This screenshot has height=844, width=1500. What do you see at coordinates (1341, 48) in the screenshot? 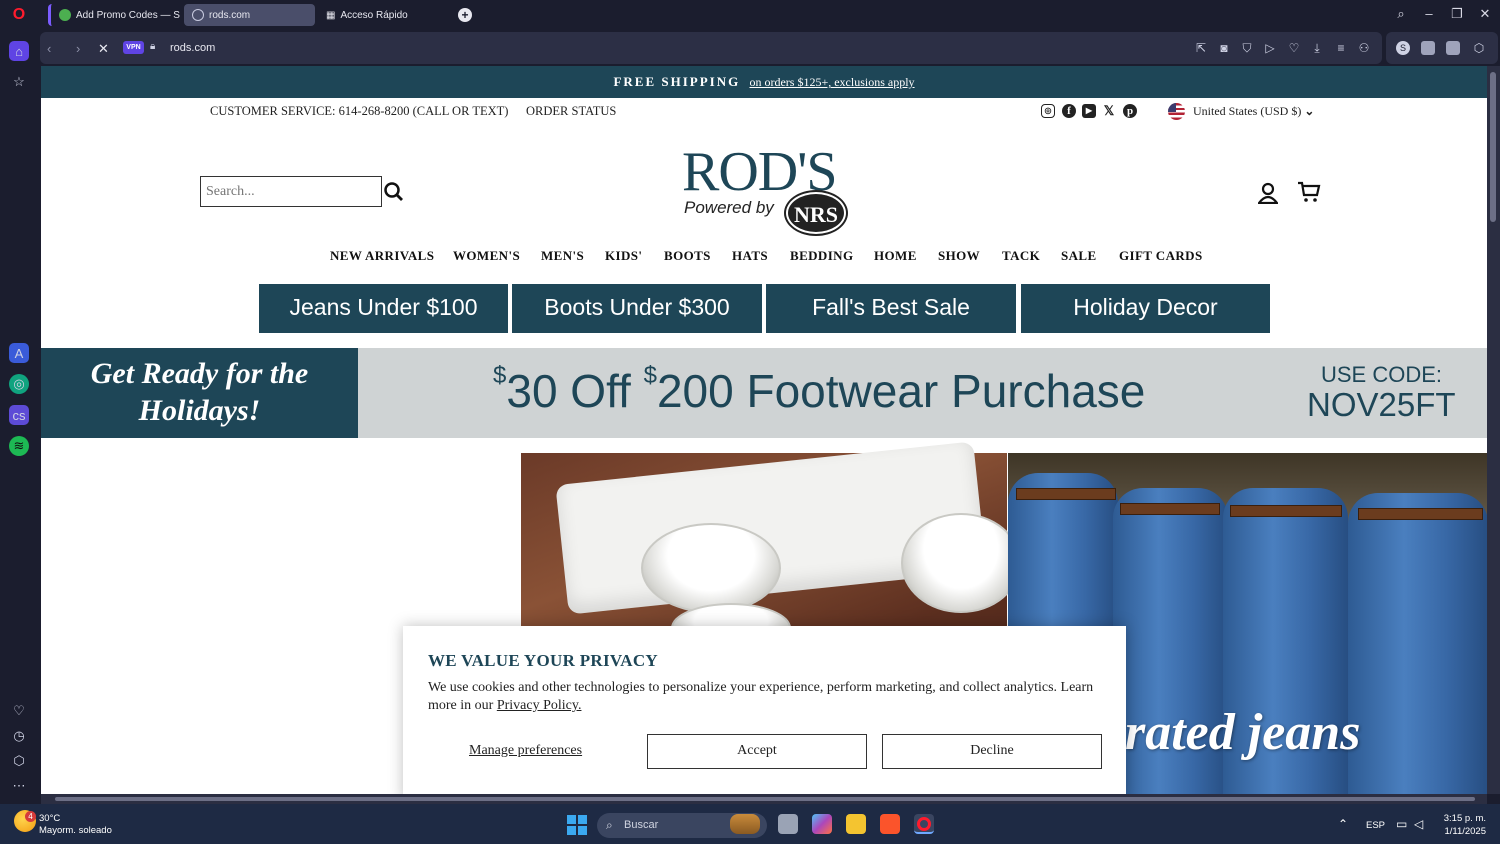
I see `menu-icon: ≡` at bounding box center [1341, 48].